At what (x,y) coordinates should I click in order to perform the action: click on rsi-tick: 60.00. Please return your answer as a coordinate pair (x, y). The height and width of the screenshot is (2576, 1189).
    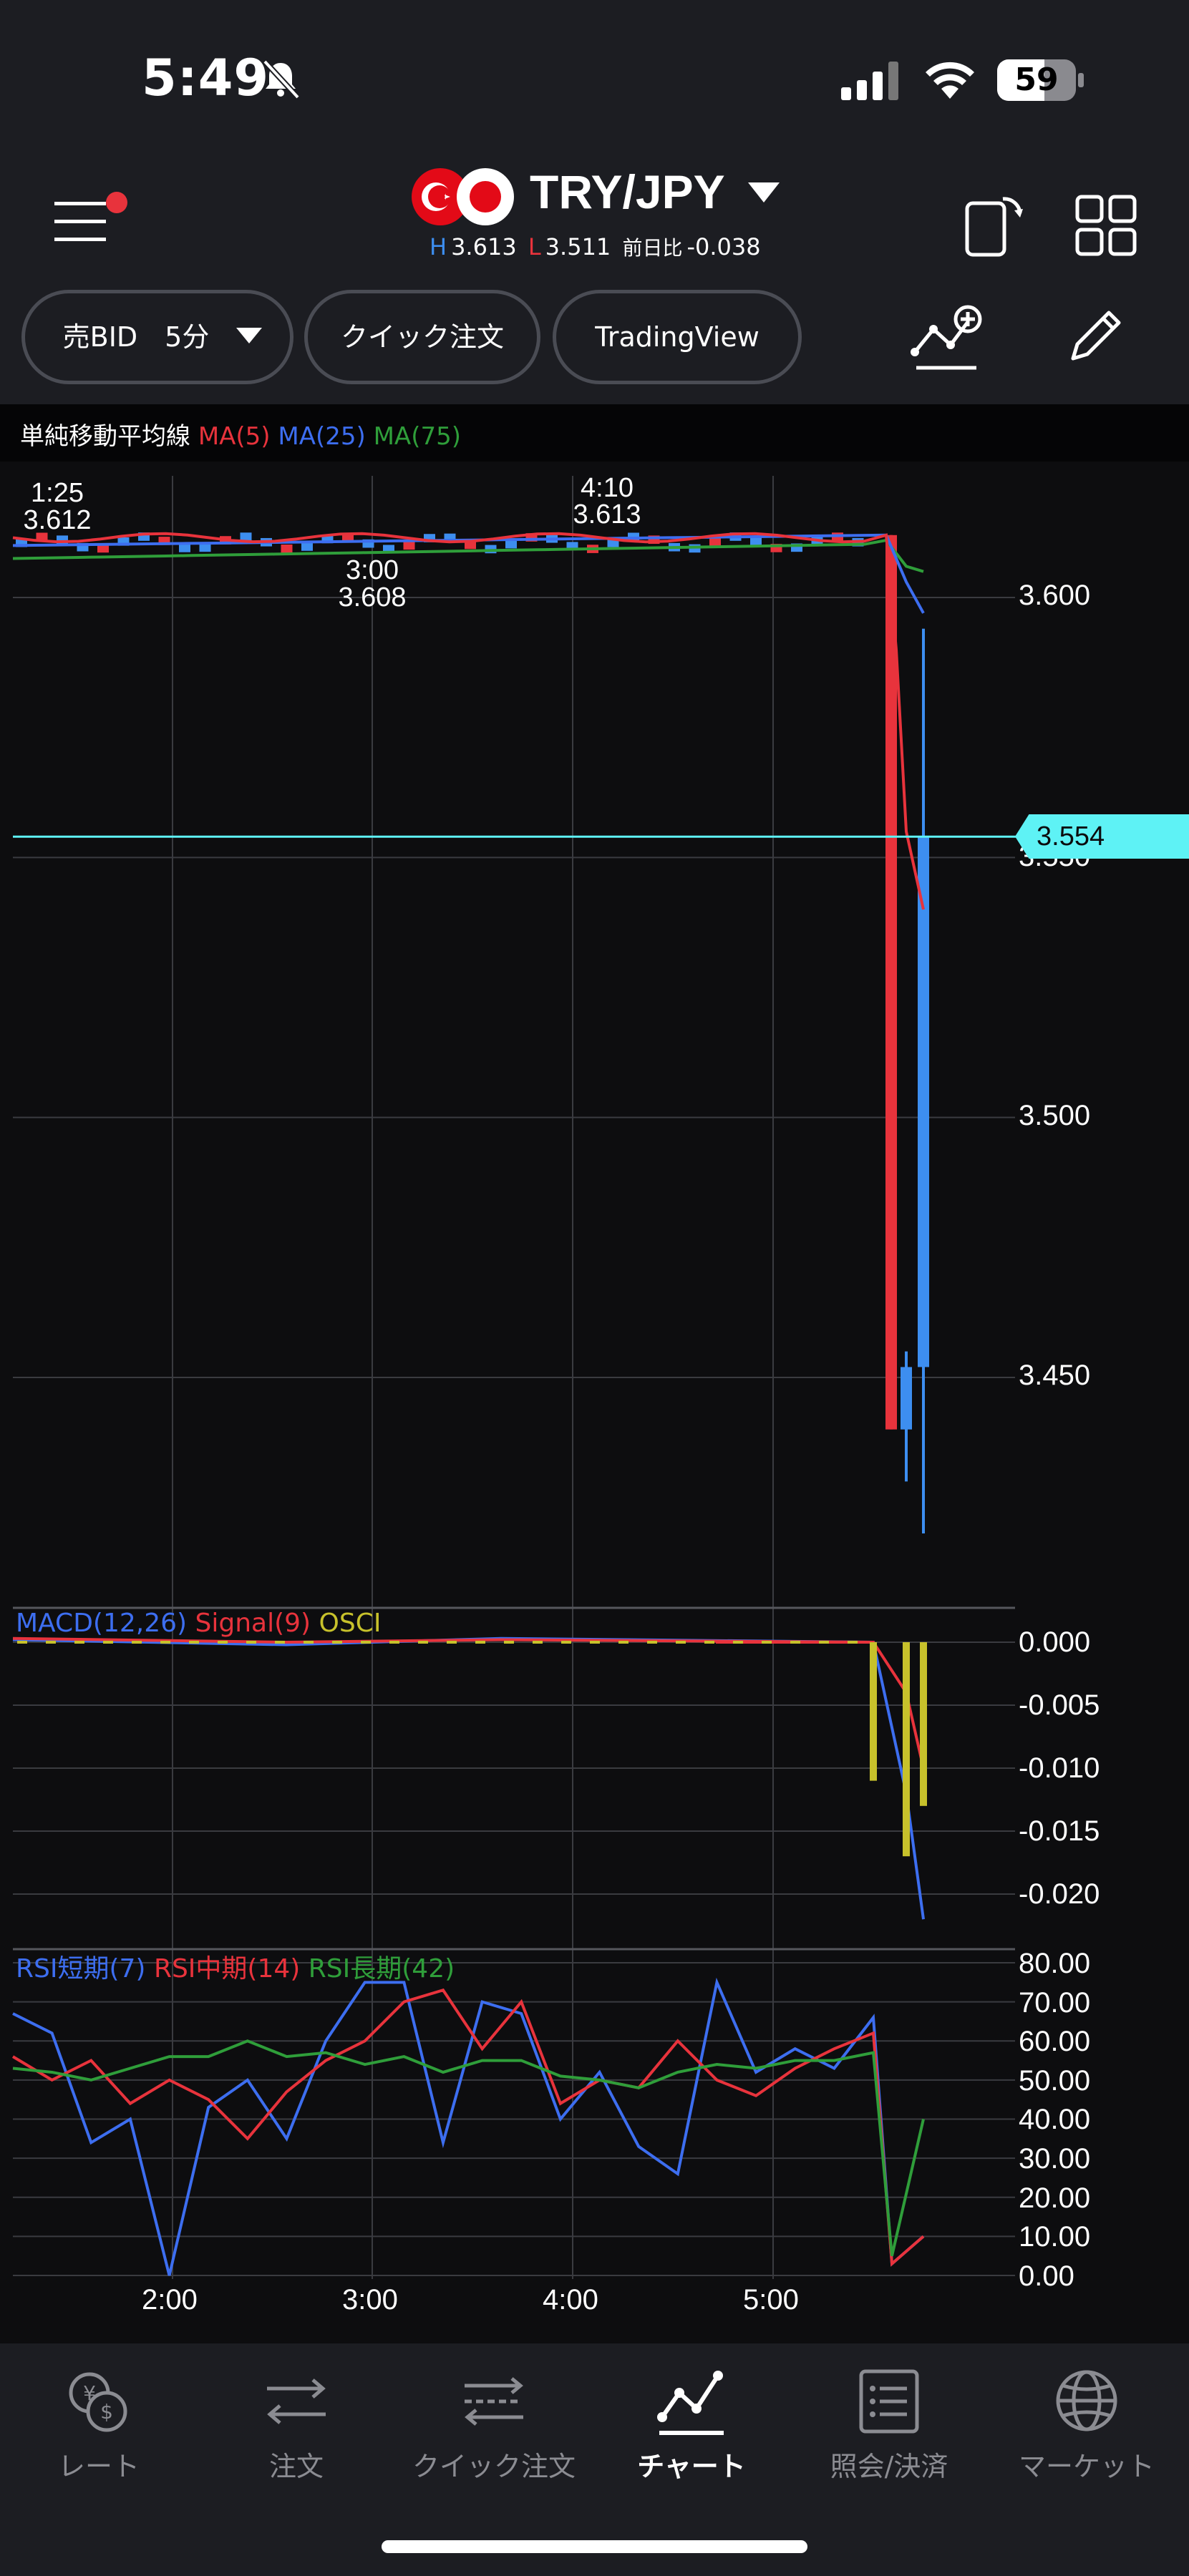
    Looking at the image, I should click on (1055, 2042).